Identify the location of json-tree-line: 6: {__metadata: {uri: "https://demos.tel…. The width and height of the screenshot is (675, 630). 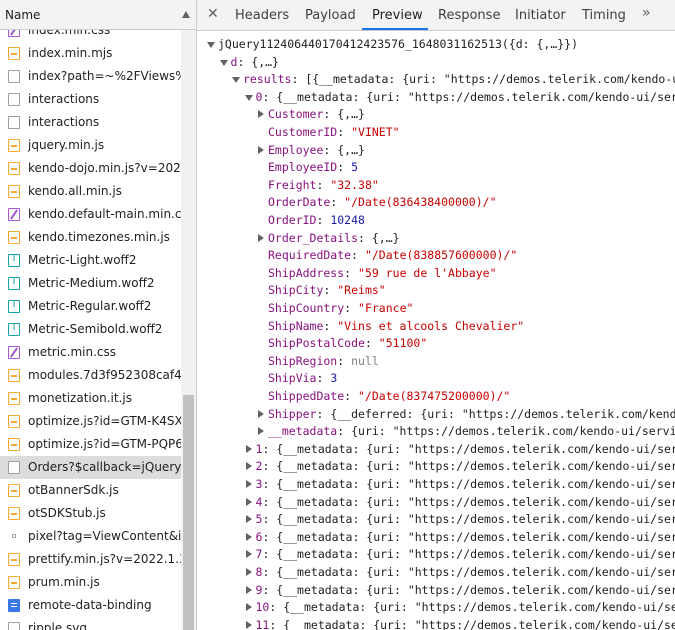
(436, 537).